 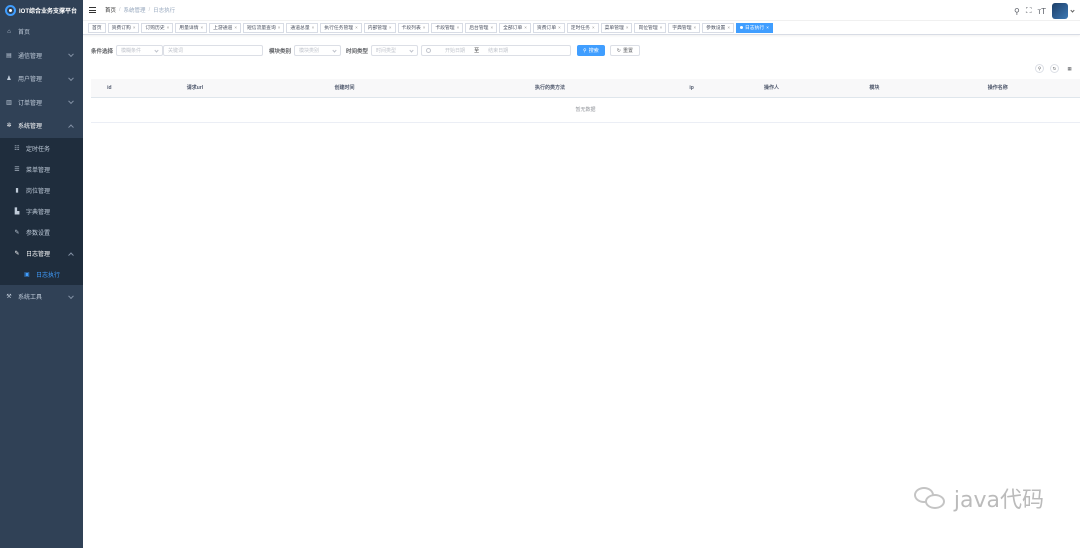 I want to click on tag-6: 通道总量 ×, so click(x=302, y=27).